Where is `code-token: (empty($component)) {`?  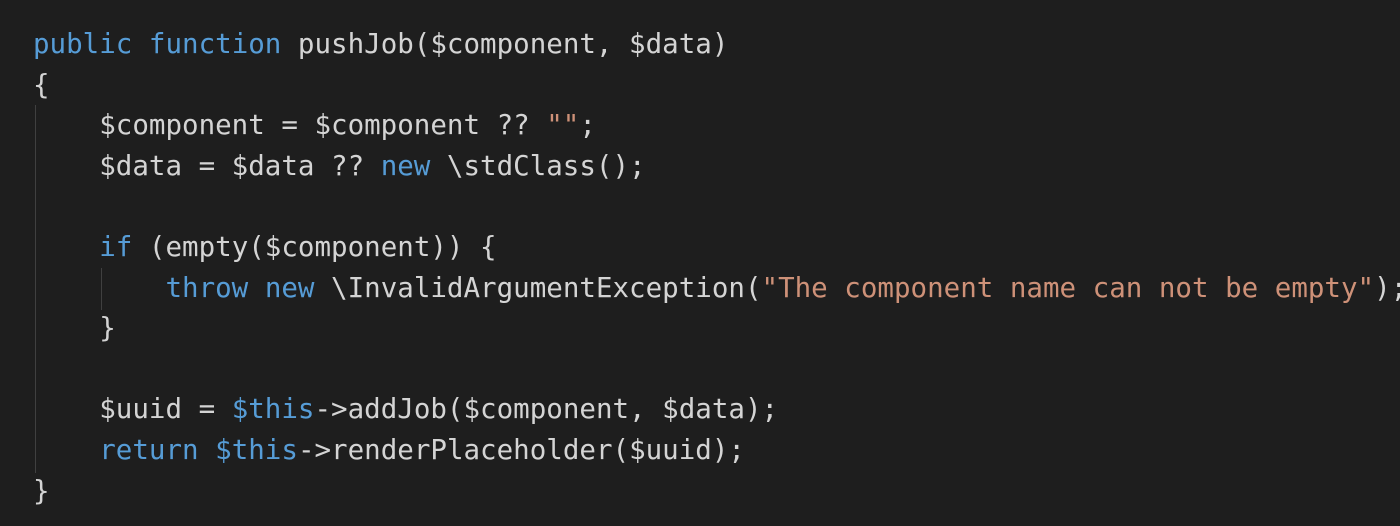 code-token: (empty($component)) { is located at coordinates (314, 246).